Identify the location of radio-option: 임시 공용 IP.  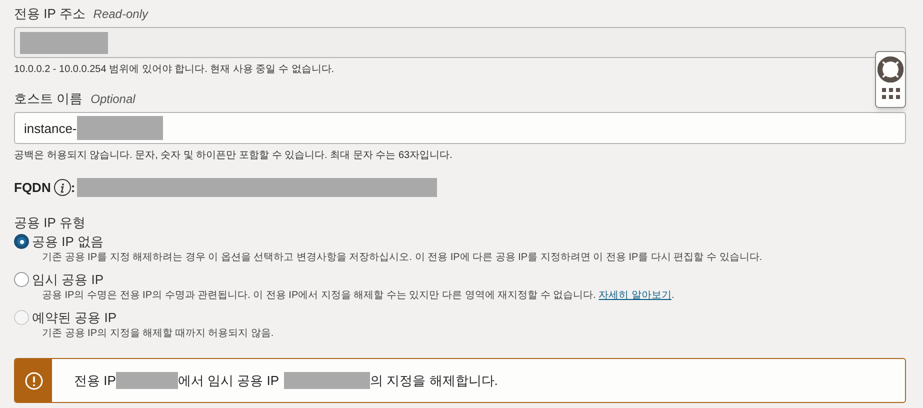
(461, 279).